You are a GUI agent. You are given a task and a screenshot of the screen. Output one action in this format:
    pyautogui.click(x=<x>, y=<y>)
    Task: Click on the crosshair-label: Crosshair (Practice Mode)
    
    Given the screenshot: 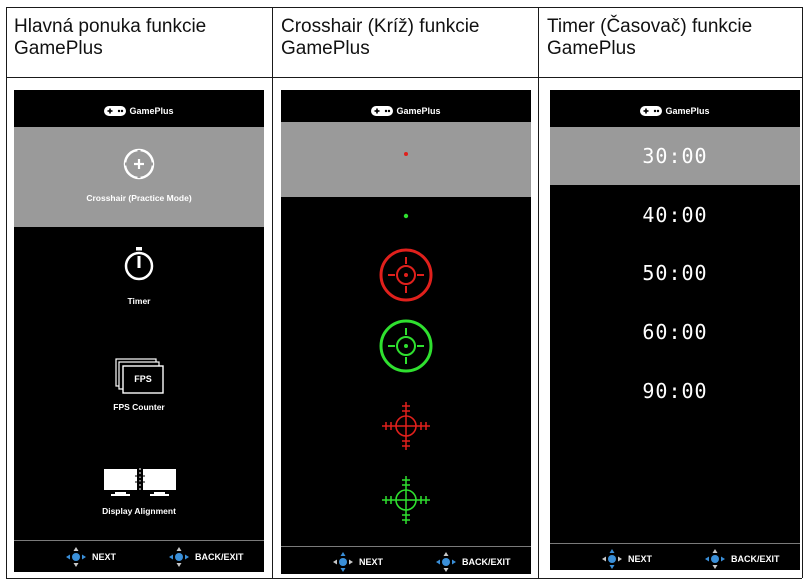 What is the action you would take?
    pyautogui.click(x=139, y=198)
    